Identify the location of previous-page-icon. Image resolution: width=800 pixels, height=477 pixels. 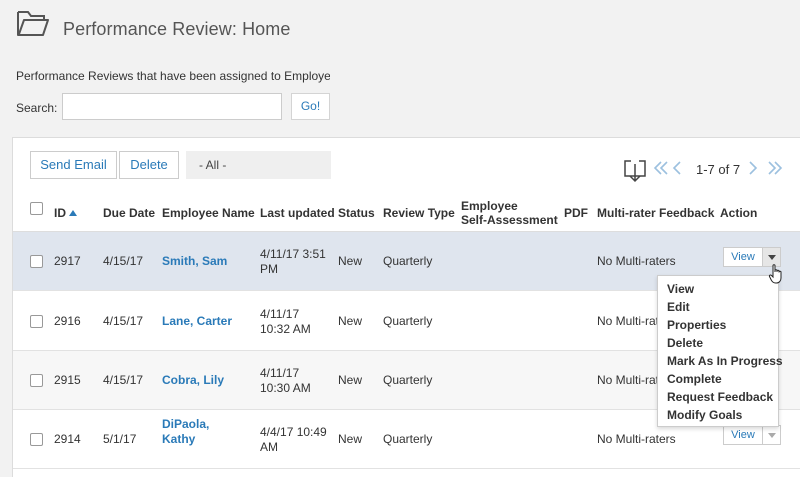
(677, 168).